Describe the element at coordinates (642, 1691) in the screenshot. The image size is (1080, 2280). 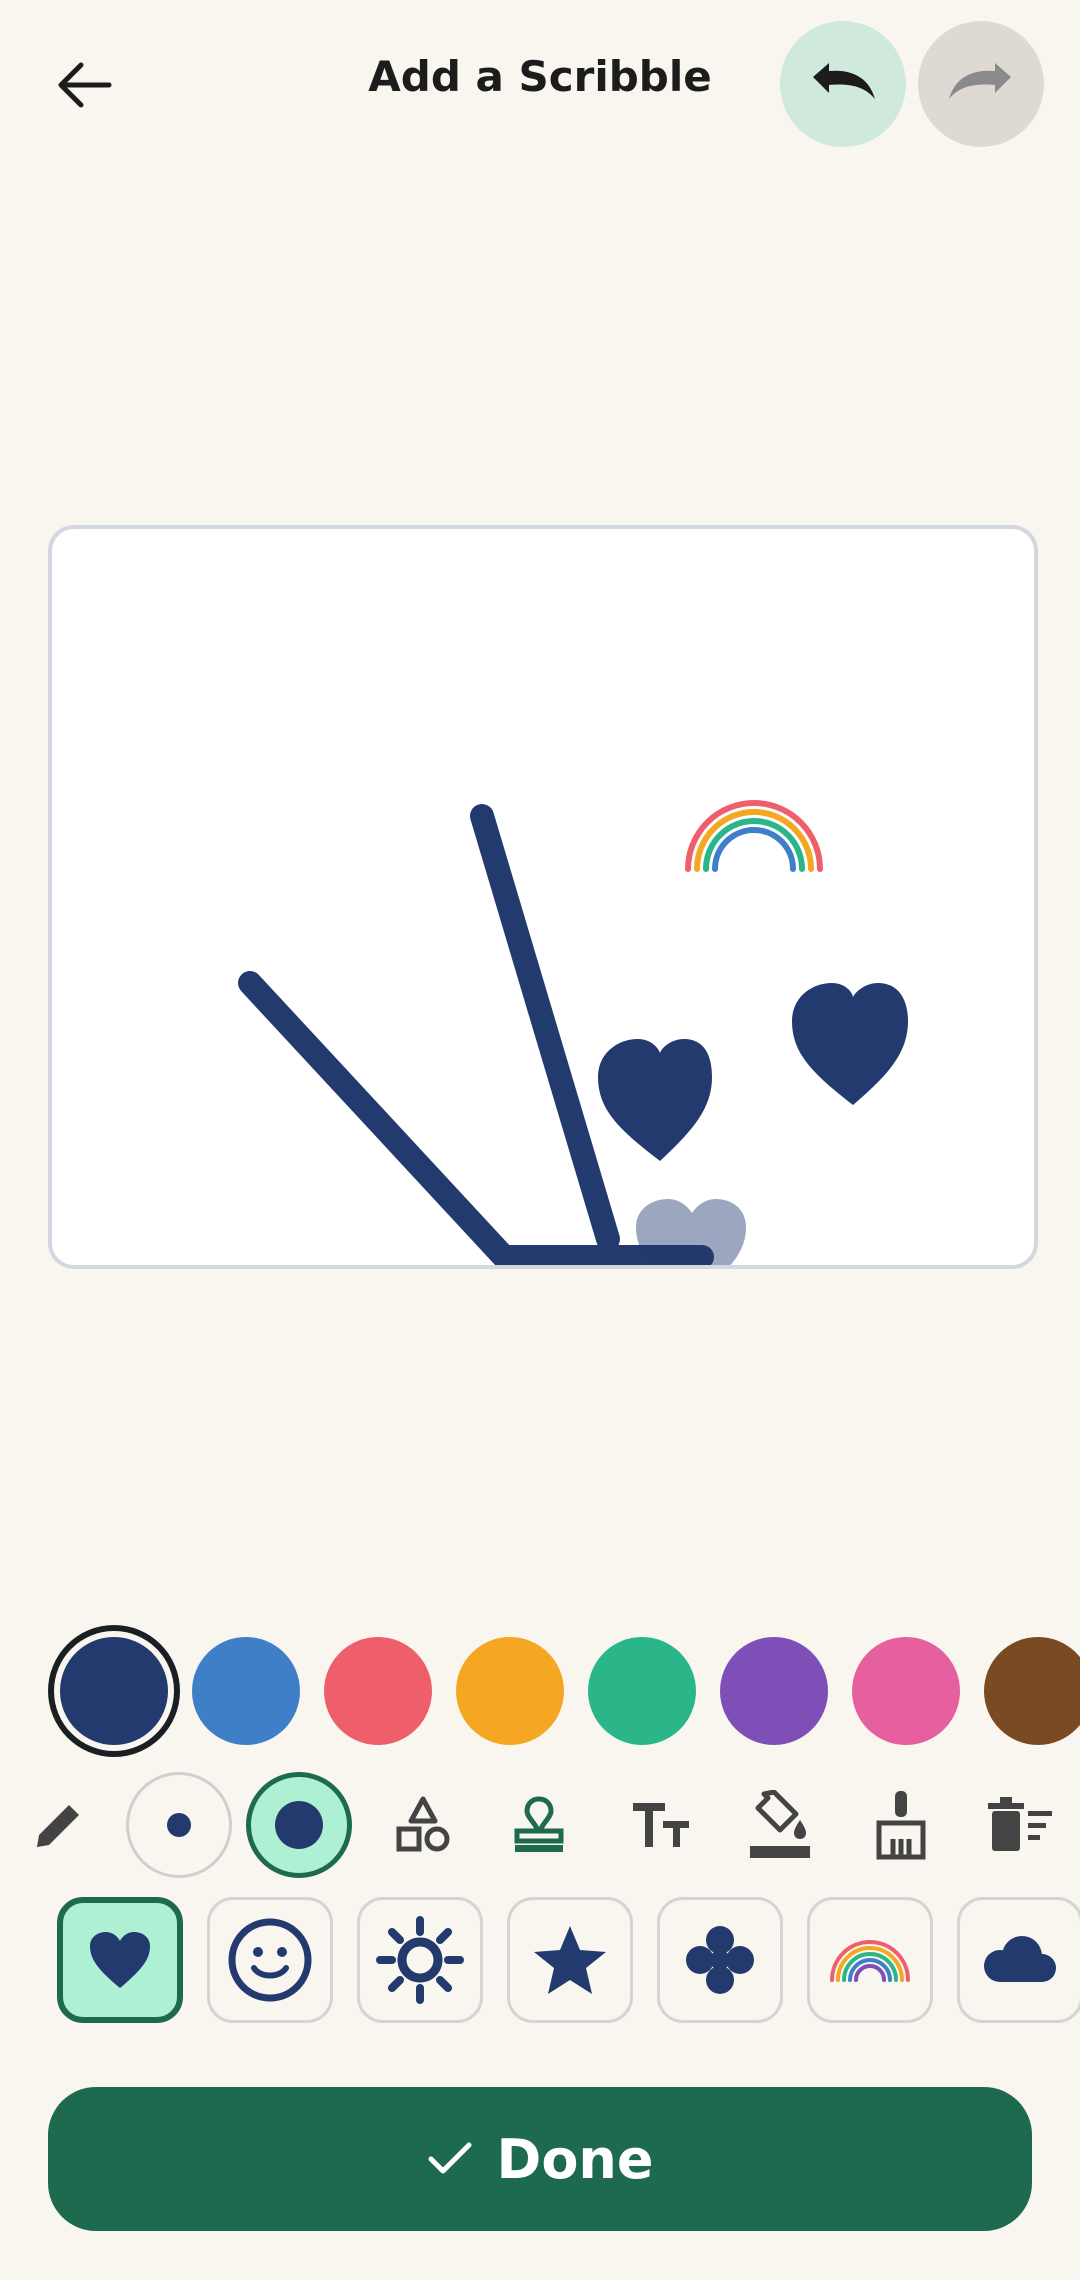
I see `color-swatch-green` at that location.